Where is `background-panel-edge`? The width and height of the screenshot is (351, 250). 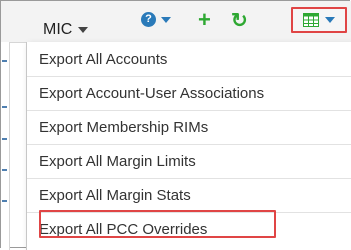 background-panel-edge is located at coordinates (5, 146).